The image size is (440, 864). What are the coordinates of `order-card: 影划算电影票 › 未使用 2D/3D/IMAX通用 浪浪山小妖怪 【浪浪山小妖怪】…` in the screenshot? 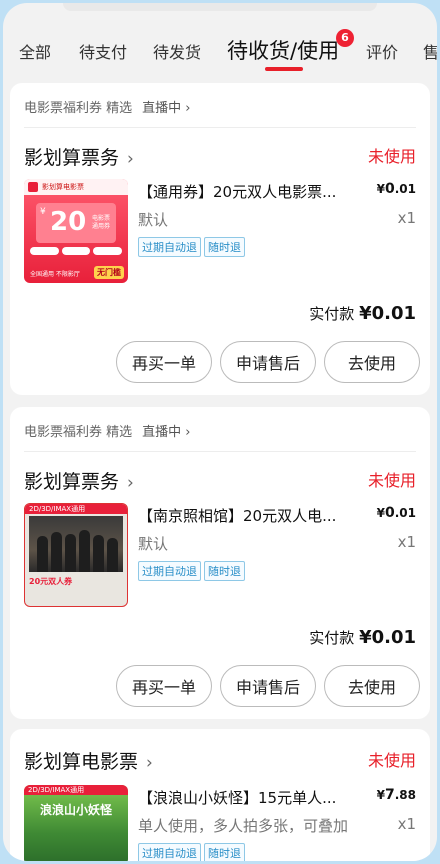 It's located at (220, 795).